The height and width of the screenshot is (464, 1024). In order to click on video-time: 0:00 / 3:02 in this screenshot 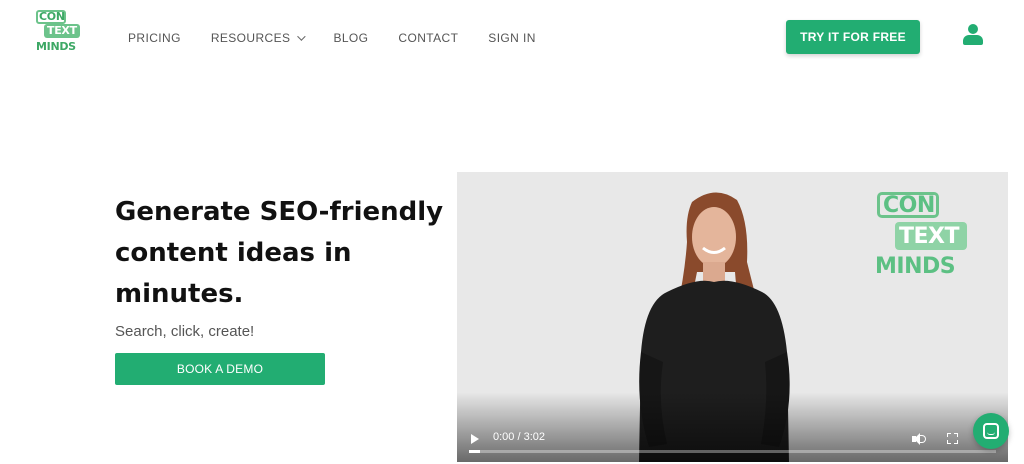, I will do `click(519, 437)`.